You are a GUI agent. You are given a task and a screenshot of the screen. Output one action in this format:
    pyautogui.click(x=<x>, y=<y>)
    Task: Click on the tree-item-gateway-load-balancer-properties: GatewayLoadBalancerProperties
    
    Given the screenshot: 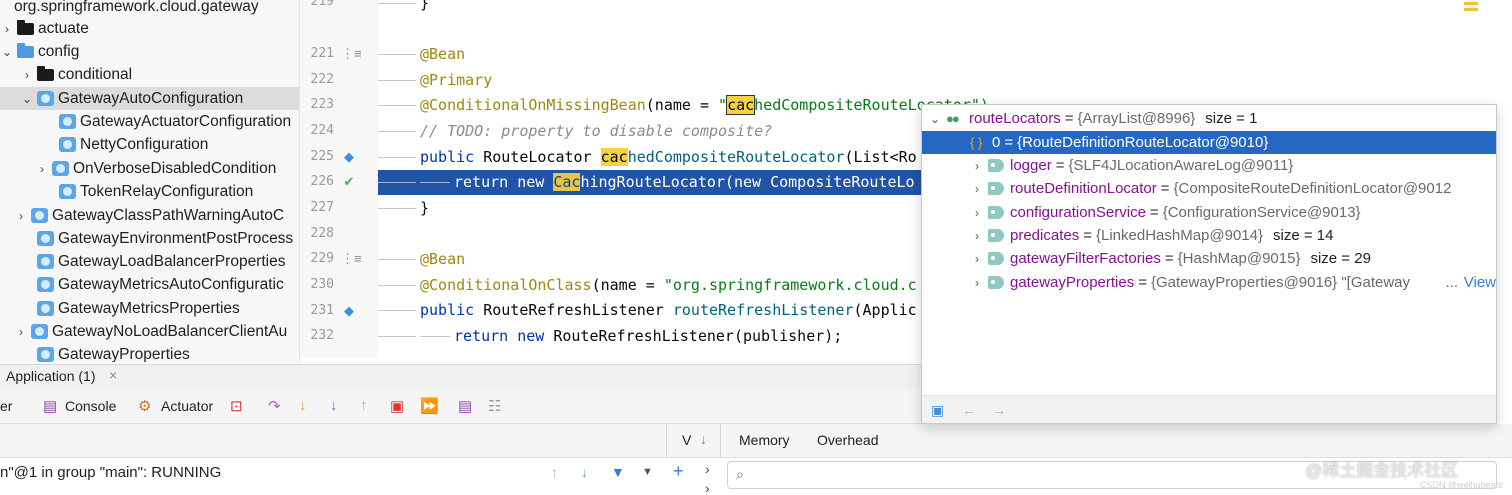 What is the action you would take?
    pyautogui.click(x=149, y=261)
    